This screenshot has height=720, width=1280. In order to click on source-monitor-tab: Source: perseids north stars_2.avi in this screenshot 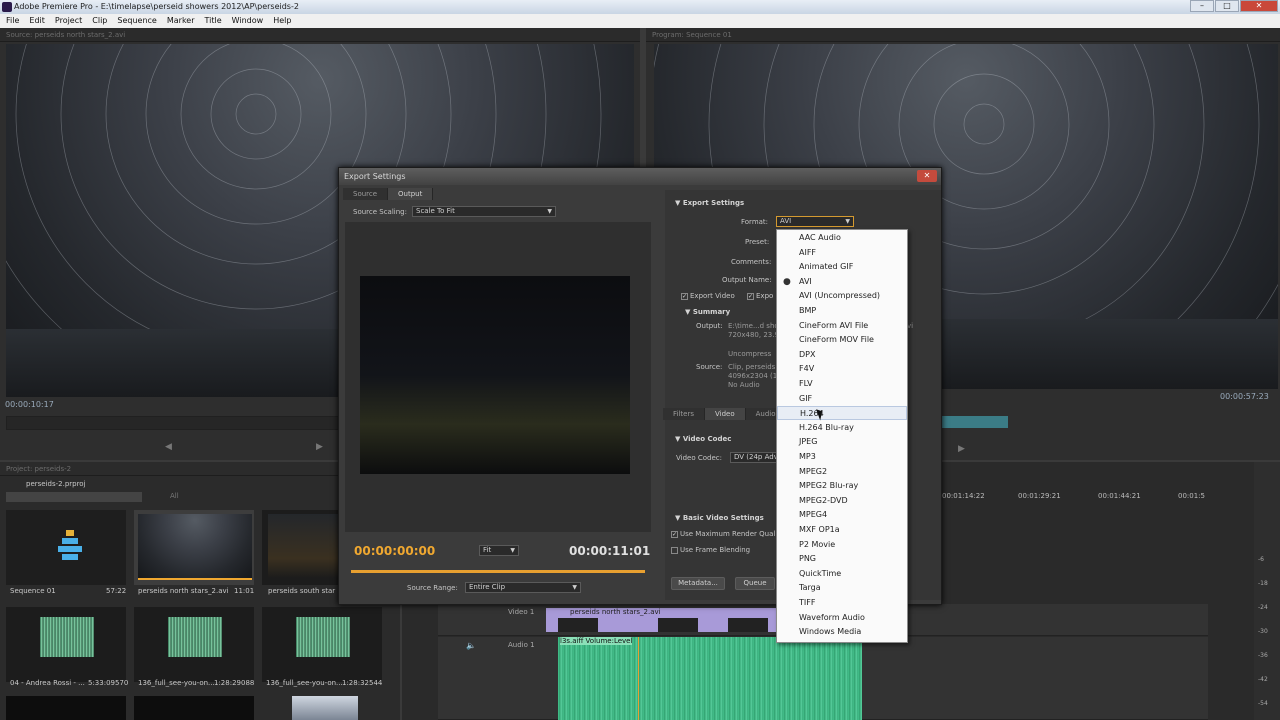, I will do `click(320, 35)`.